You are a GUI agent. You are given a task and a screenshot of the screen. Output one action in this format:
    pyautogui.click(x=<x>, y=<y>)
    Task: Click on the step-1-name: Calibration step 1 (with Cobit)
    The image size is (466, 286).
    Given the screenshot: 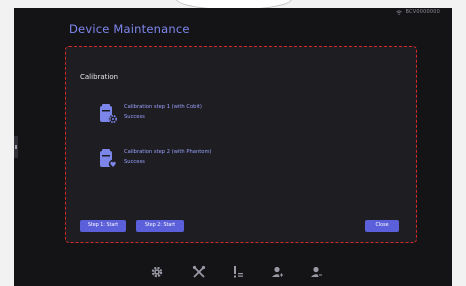 What is the action you would take?
    pyautogui.click(x=163, y=107)
    